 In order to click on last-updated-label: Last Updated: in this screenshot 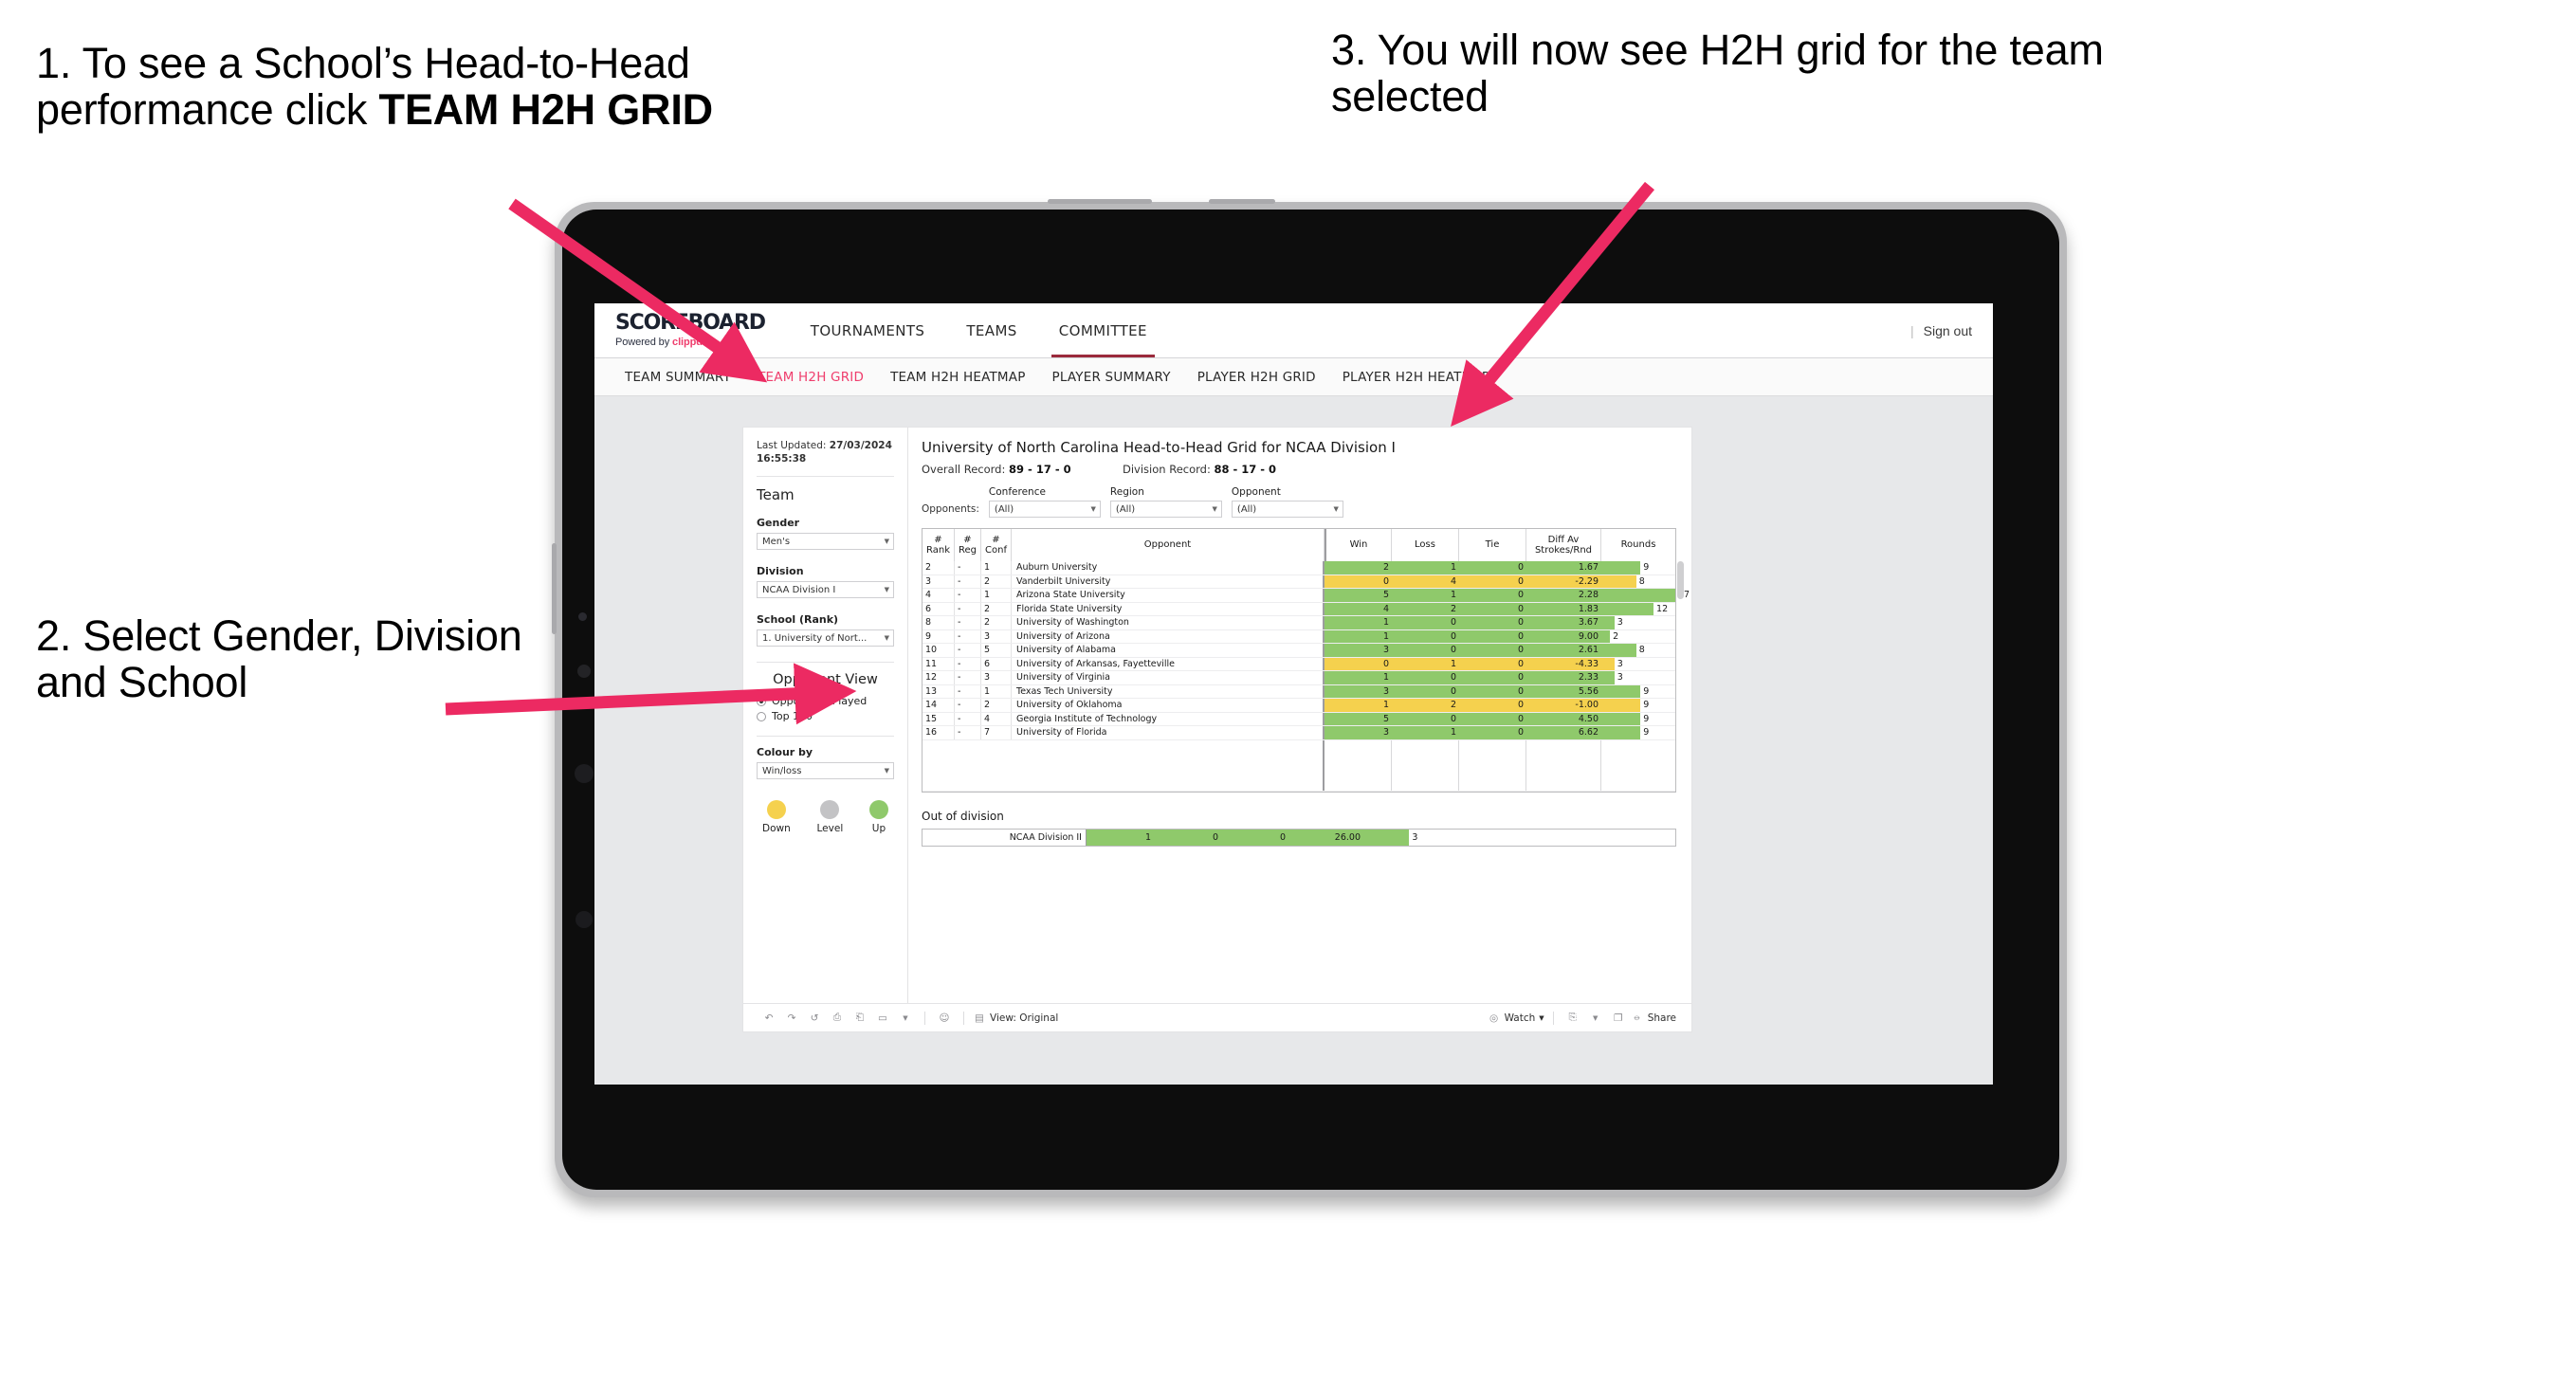, I will do `click(793, 445)`.